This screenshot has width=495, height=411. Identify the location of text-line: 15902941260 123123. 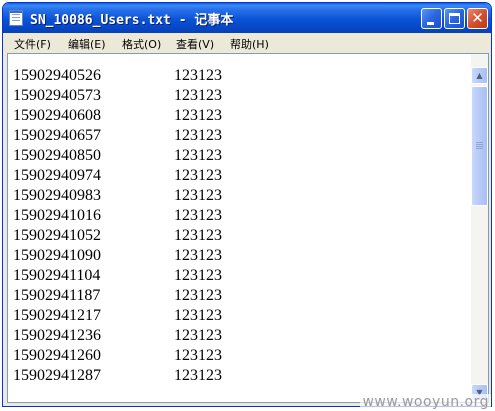
(240, 356).